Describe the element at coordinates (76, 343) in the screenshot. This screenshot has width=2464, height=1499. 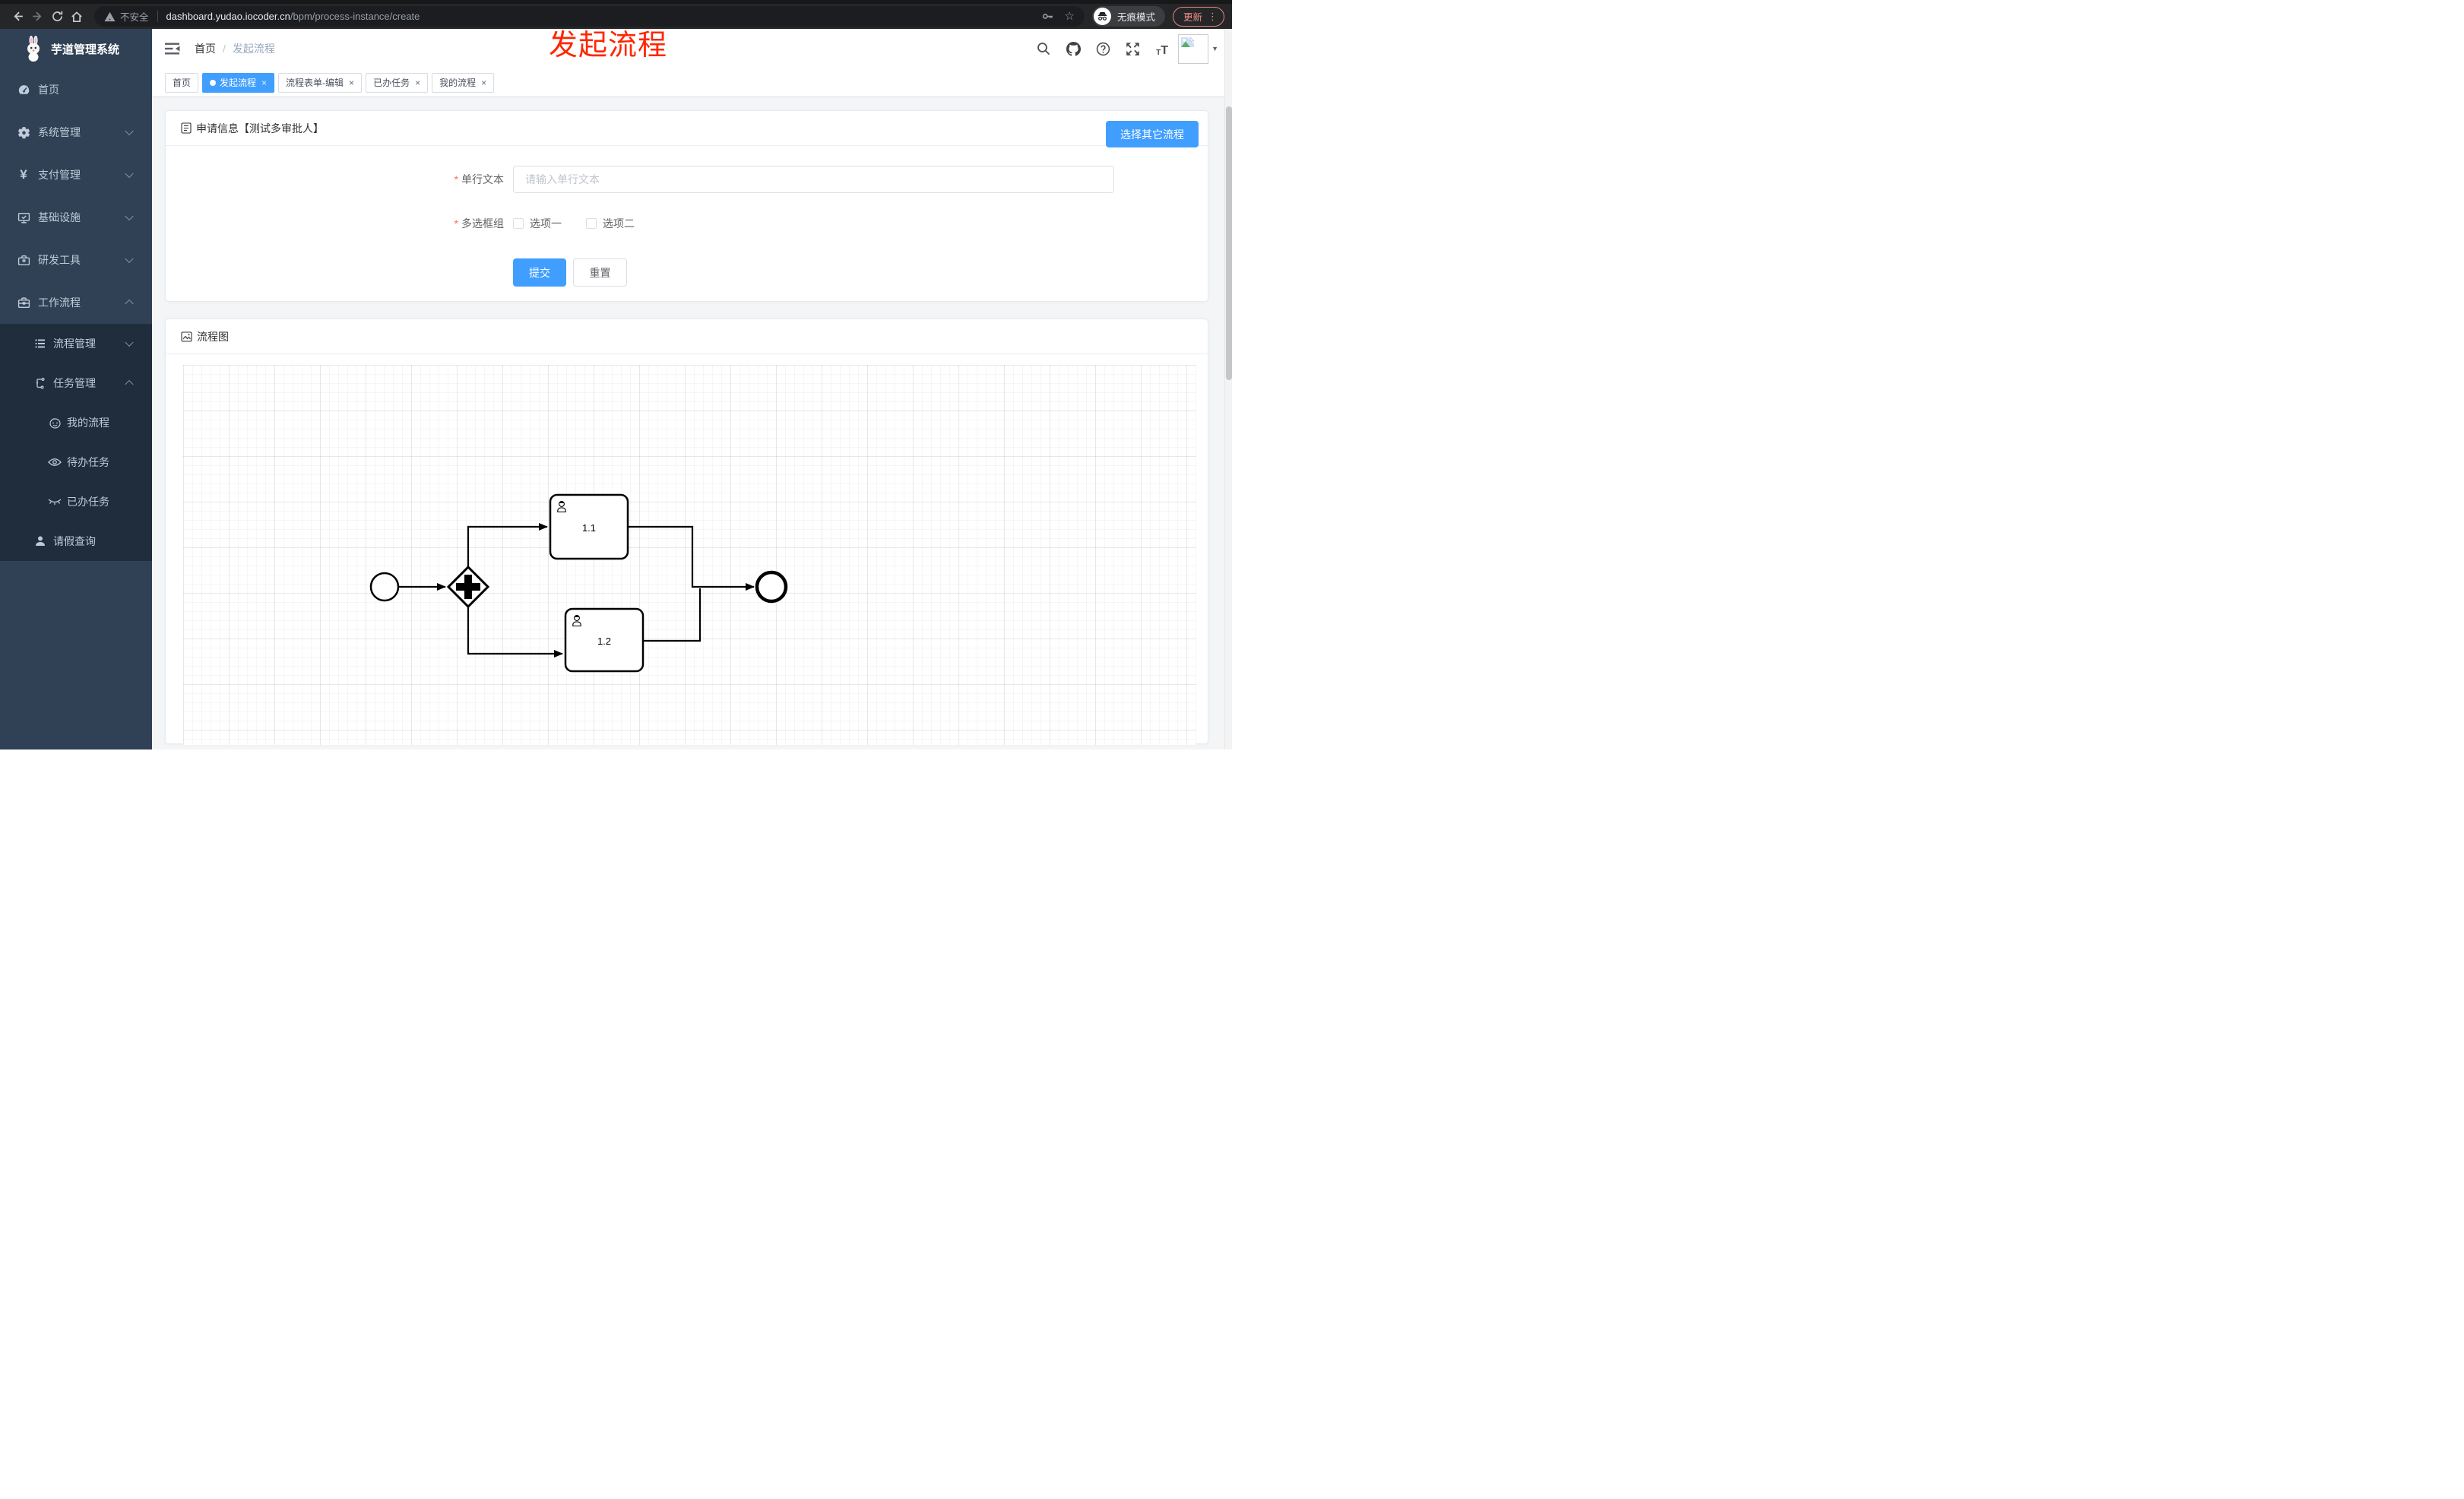
I see `sidebar-item-process-mgmt: 流程管理` at that location.